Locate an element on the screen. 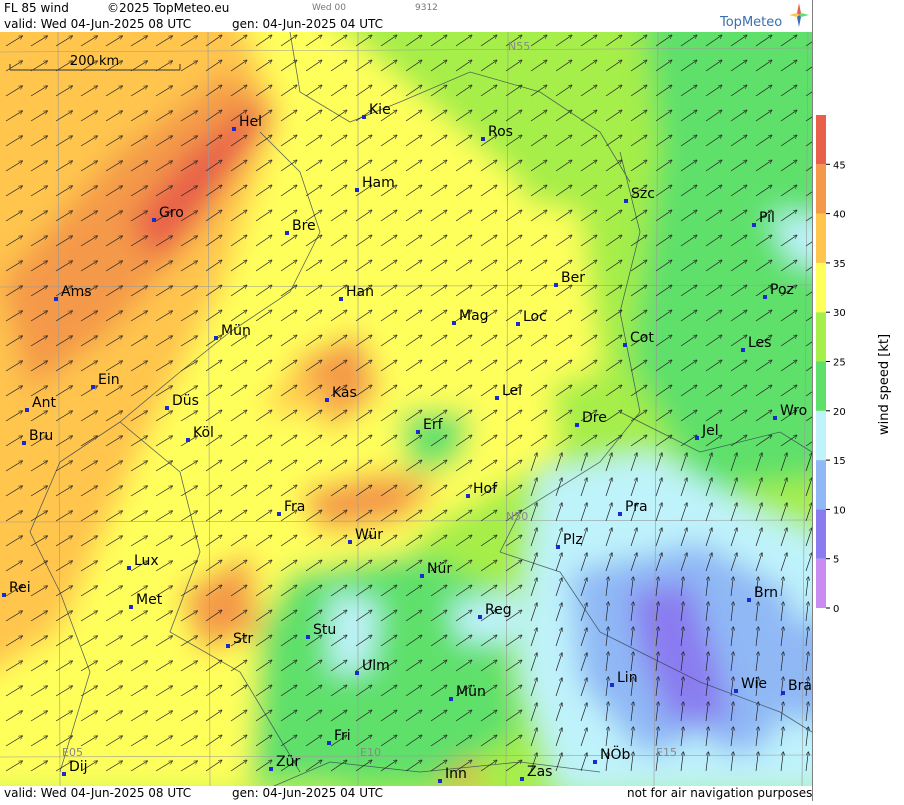  city-label: Han is located at coordinates (360, 292).